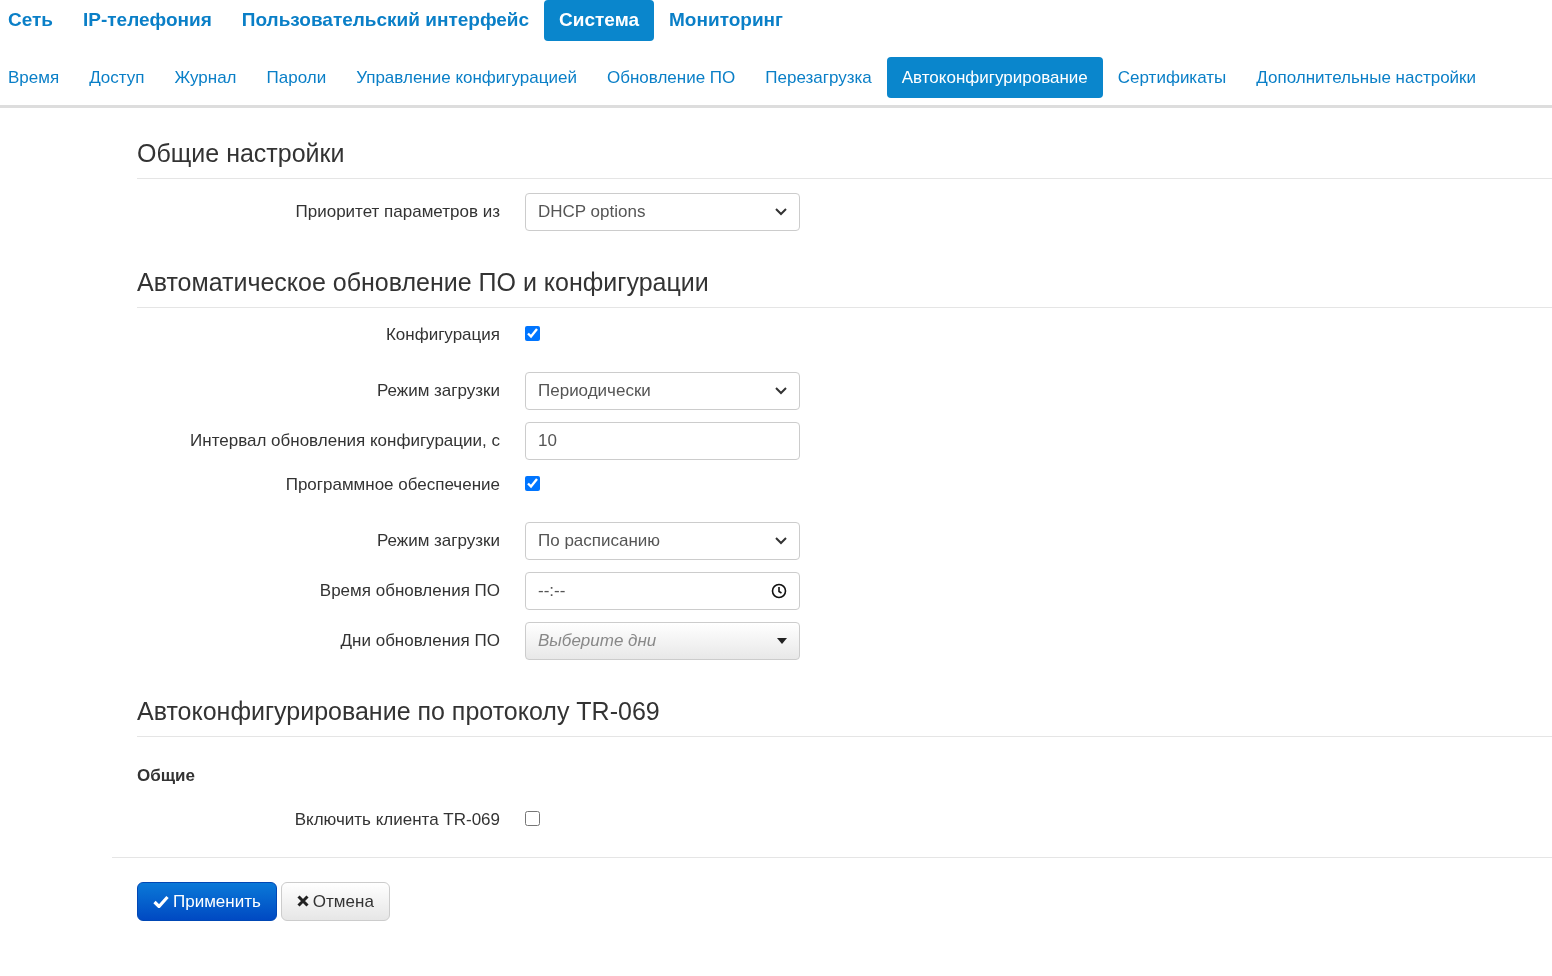 The height and width of the screenshot is (976, 1552). Describe the element at coordinates (397, 212) in the screenshot. I see `field-label: Приоритет параметров из` at that location.